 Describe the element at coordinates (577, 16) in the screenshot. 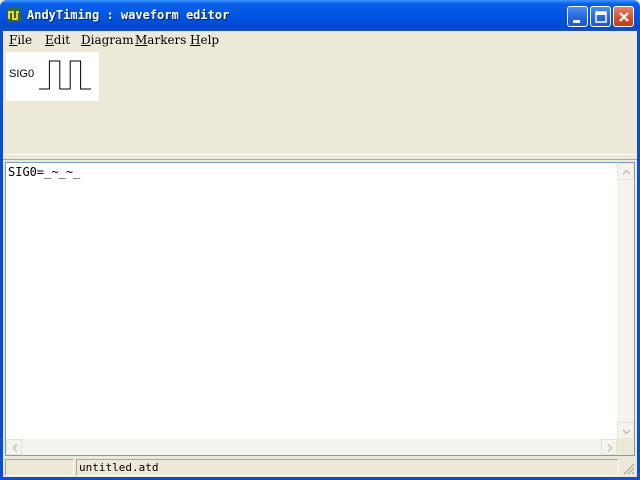

I see `minimize-button` at that location.